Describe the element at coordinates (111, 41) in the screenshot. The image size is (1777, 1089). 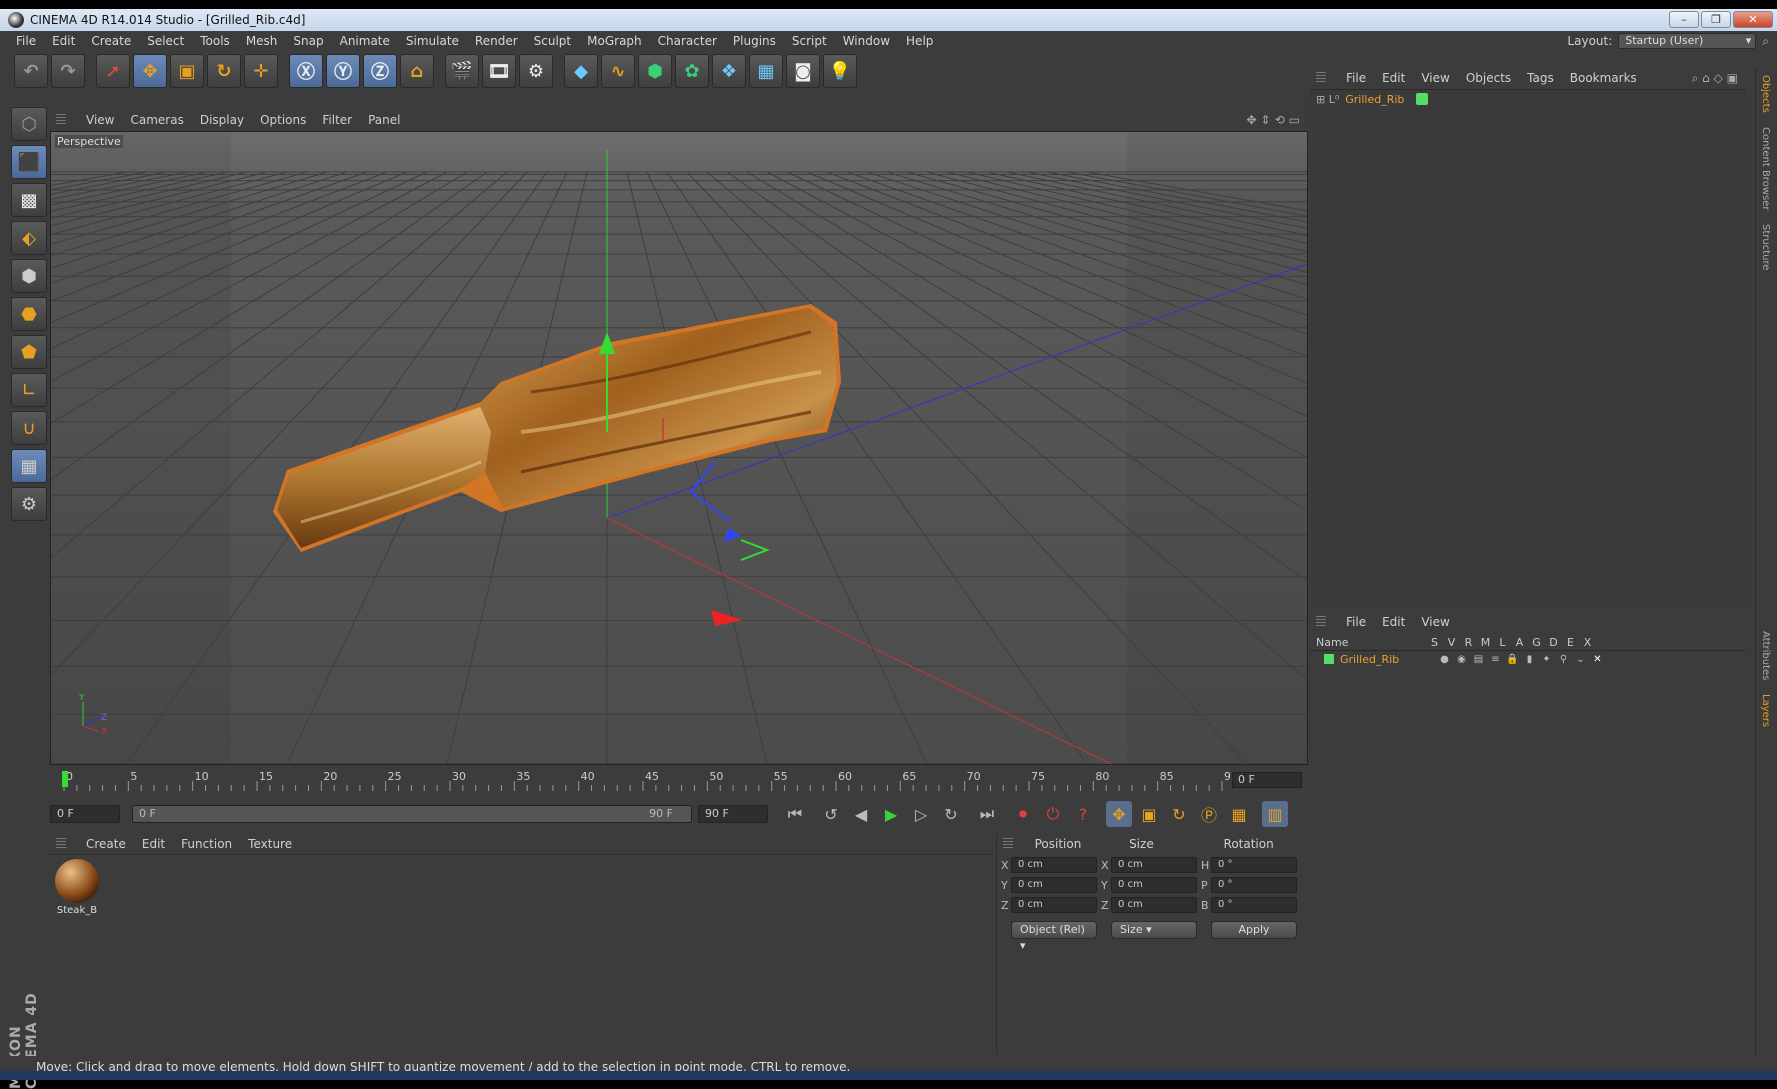
I see `menu-create: Create` at that location.